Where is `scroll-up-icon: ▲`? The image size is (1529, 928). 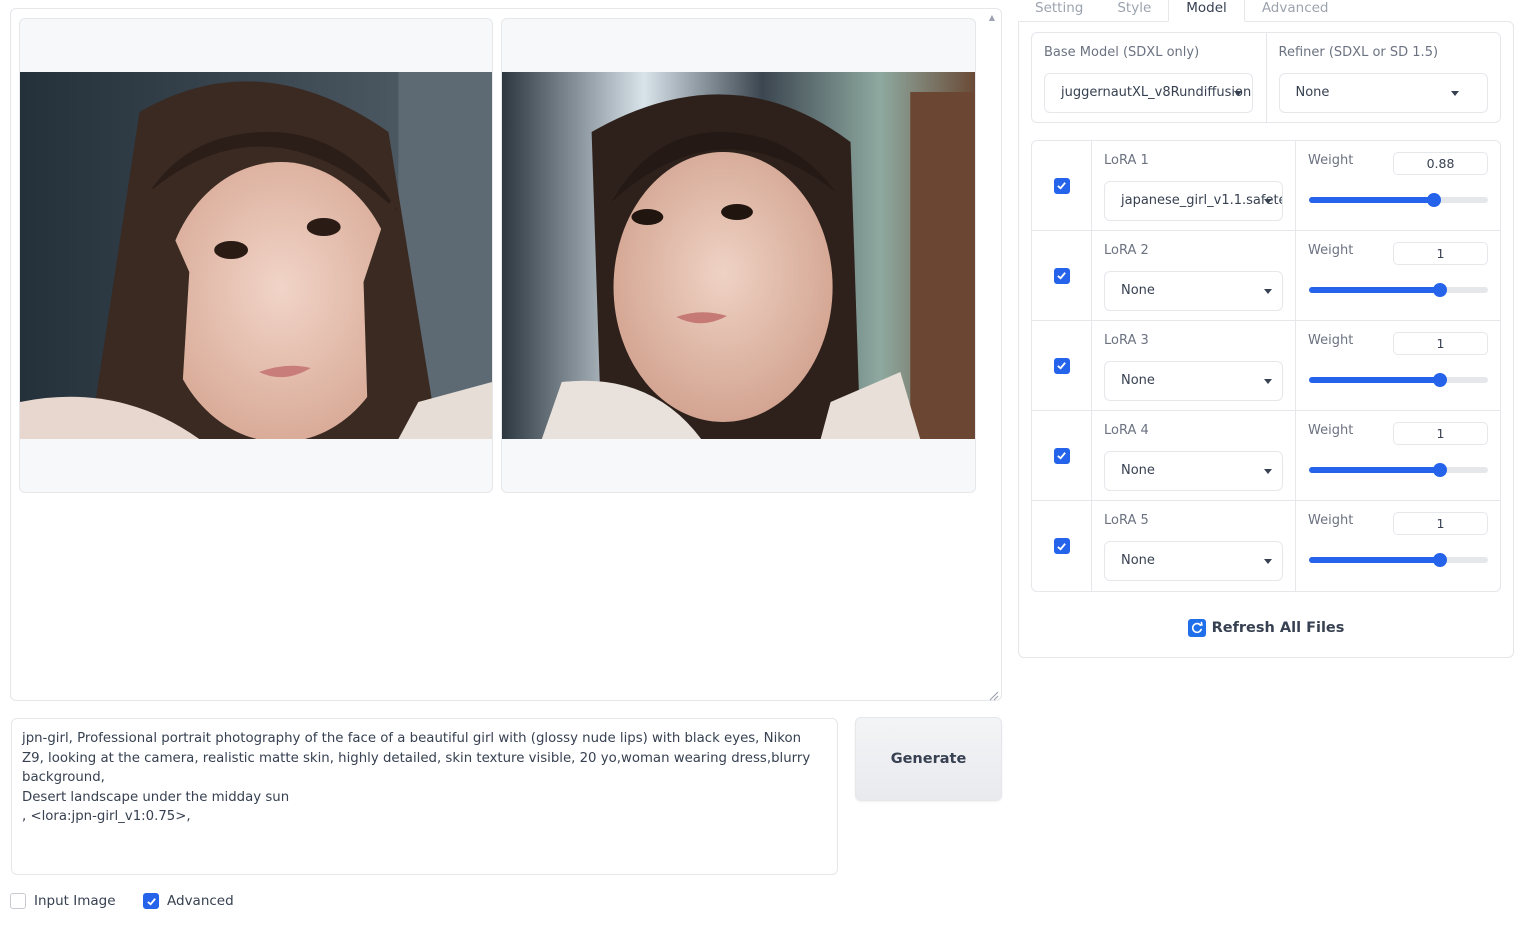 scroll-up-icon: ▲ is located at coordinates (992, 18).